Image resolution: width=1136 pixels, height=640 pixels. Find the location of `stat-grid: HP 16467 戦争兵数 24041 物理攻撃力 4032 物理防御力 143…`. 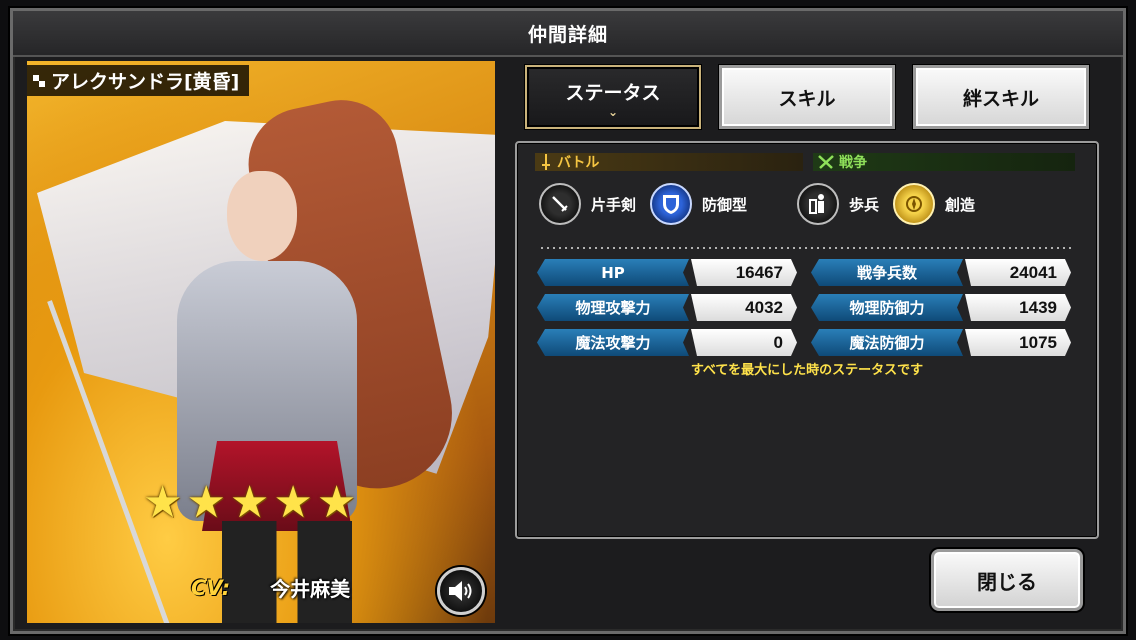

stat-grid: HP 16467 戦争兵数 24041 物理攻撃力 4032 物理防御力 143… is located at coordinates (805, 307).